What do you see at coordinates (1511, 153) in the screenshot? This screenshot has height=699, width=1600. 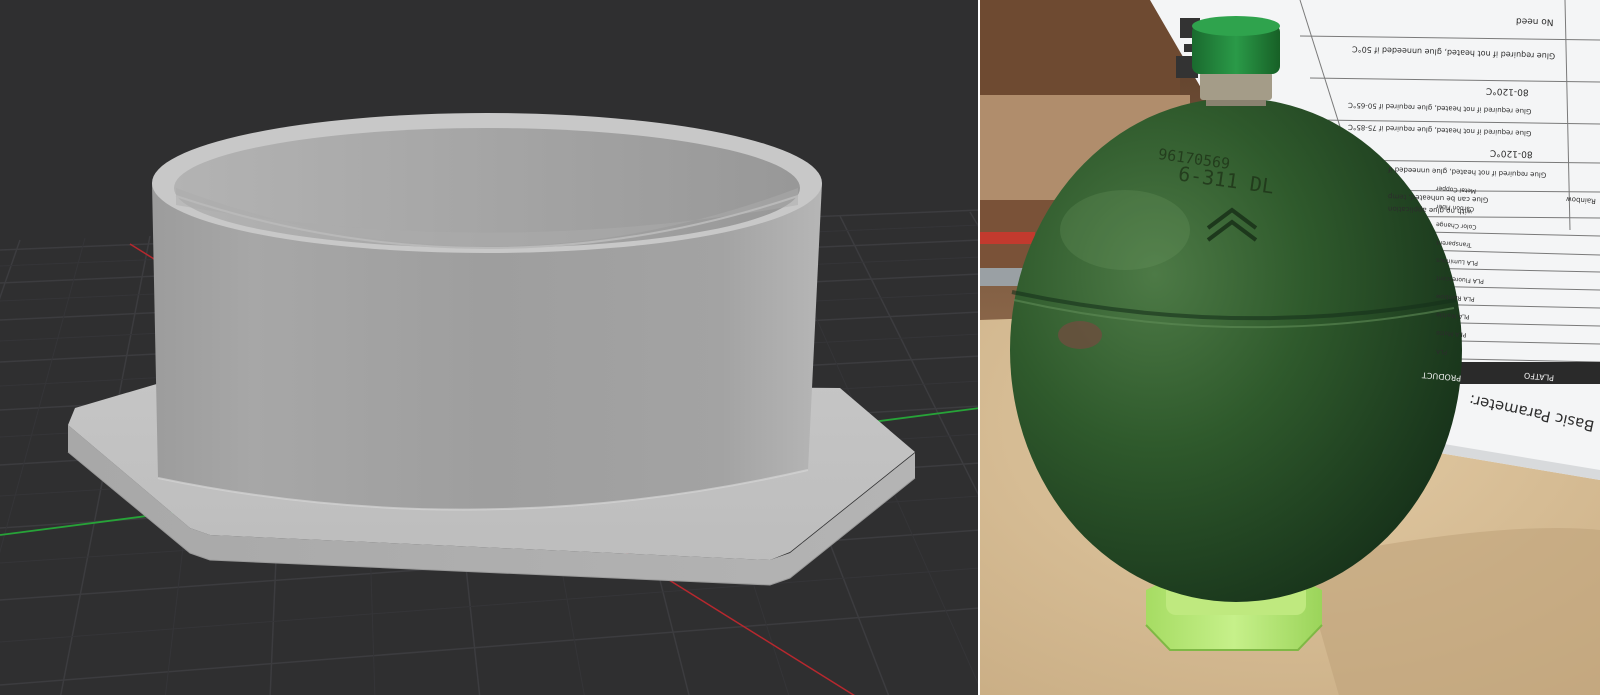 I see `datasheet-row-6: 80-120°C` at bounding box center [1511, 153].